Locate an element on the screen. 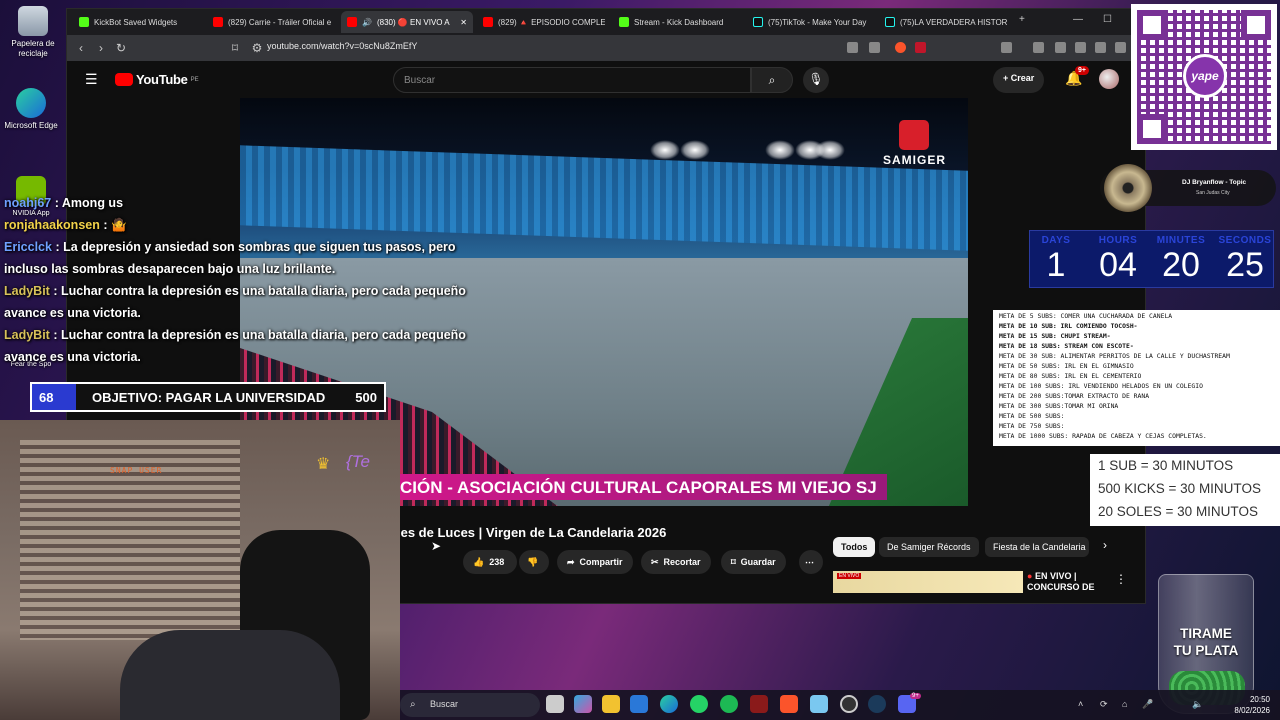  recommended-live-sub: CONCURSO DE is located at coordinates (1061, 587).